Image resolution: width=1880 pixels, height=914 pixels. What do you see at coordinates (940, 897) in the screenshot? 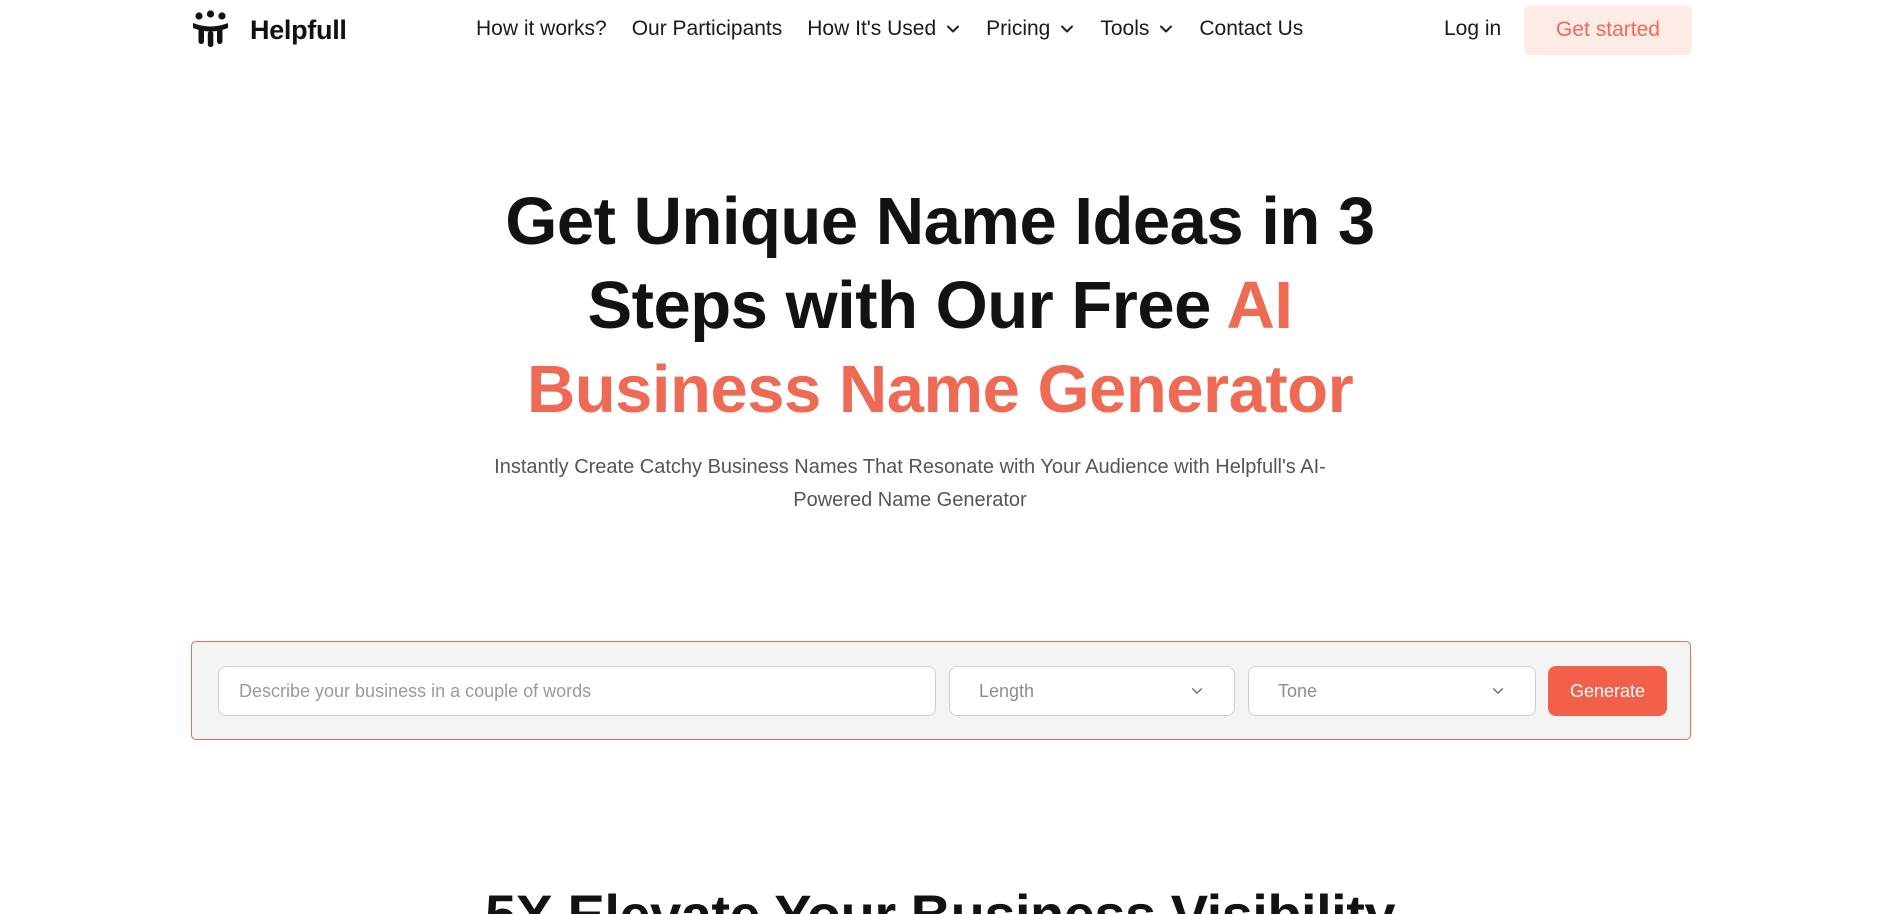
I see `section-heading: 5X Elevate Your Business Visibility` at bounding box center [940, 897].